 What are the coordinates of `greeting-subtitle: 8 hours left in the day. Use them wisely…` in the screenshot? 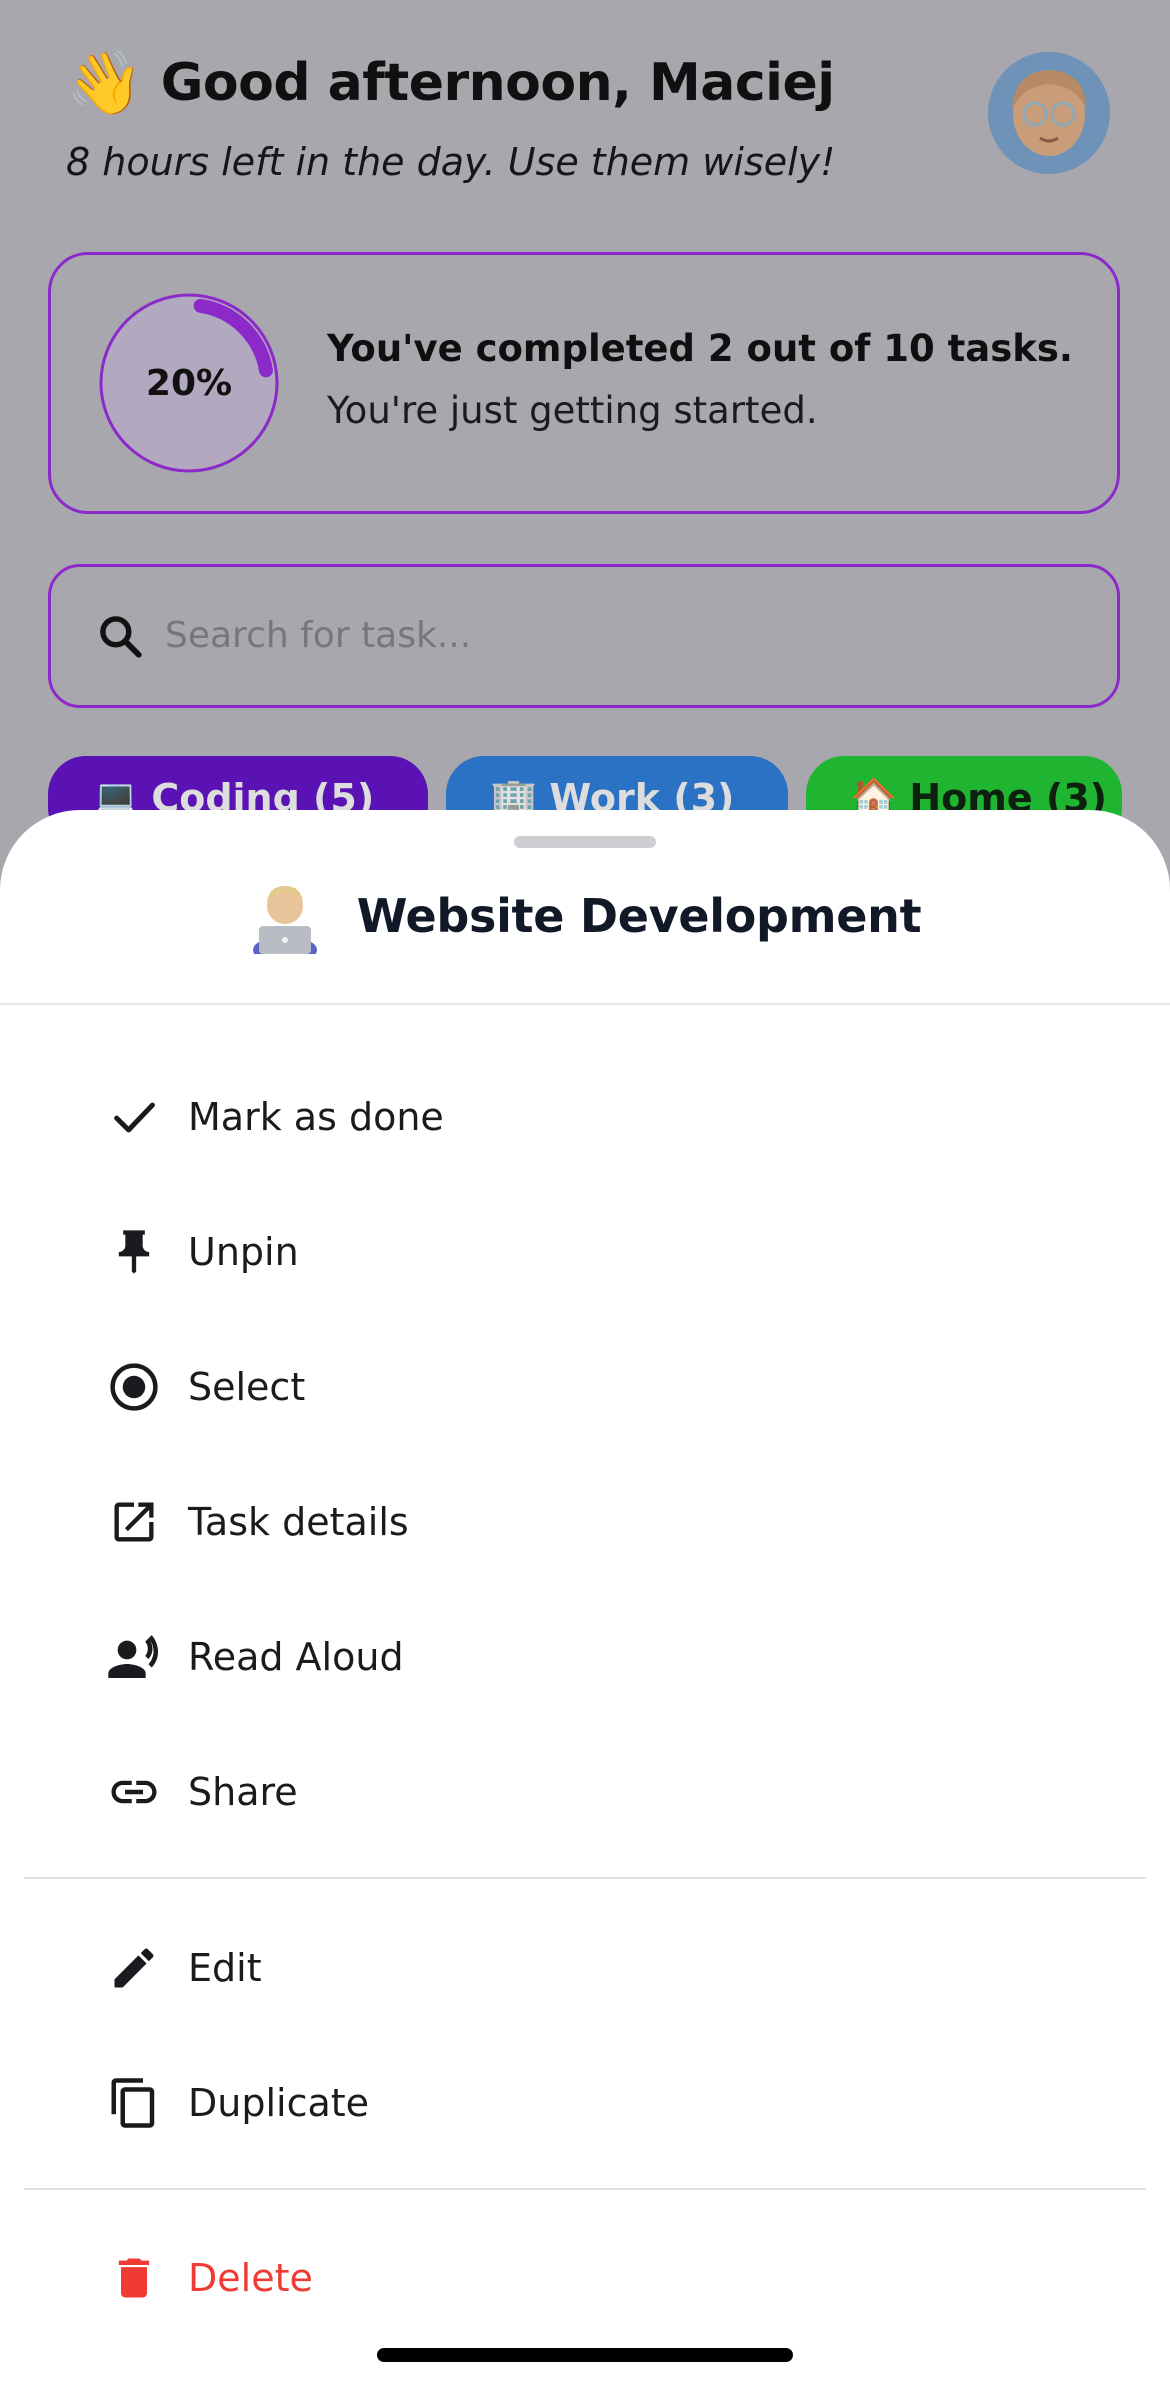 It's located at (451, 162).